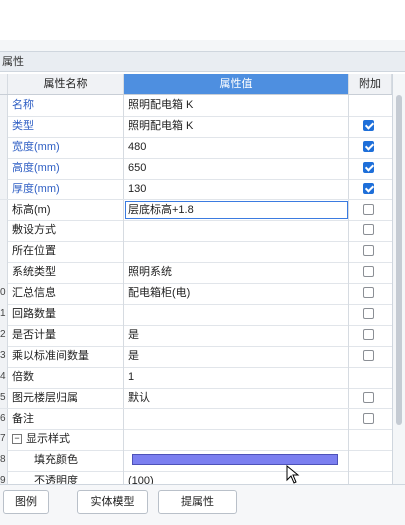 The height and width of the screenshot is (525, 405). I want to click on table-row: 4 倍数 1, so click(196, 377).